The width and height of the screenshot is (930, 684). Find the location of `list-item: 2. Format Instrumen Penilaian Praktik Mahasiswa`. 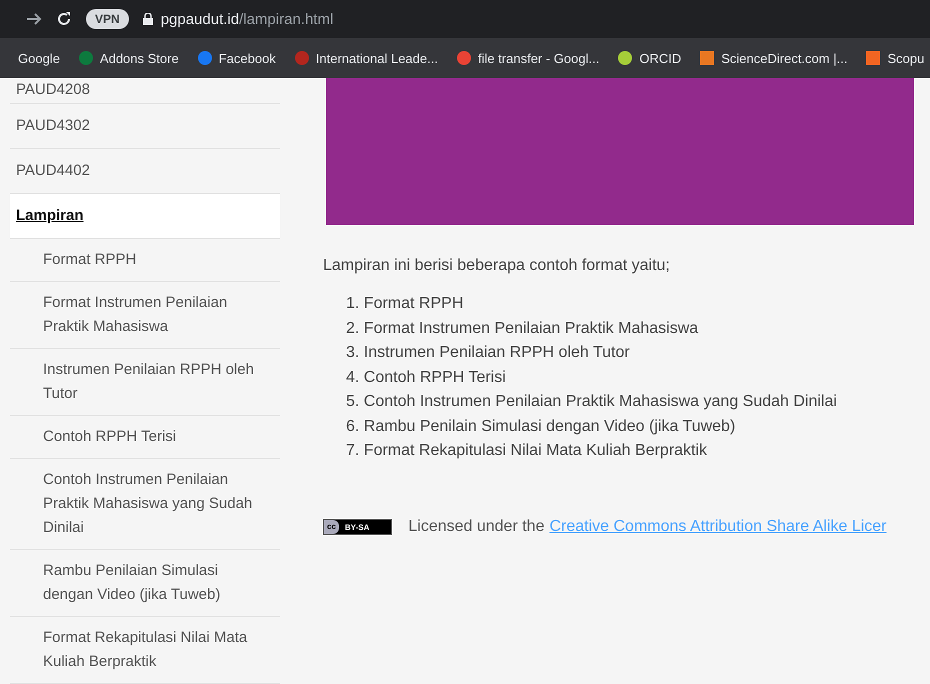

list-item: 2. Format Instrumen Penilaian Praktik Mahasiswa is located at coordinates (523, 329).